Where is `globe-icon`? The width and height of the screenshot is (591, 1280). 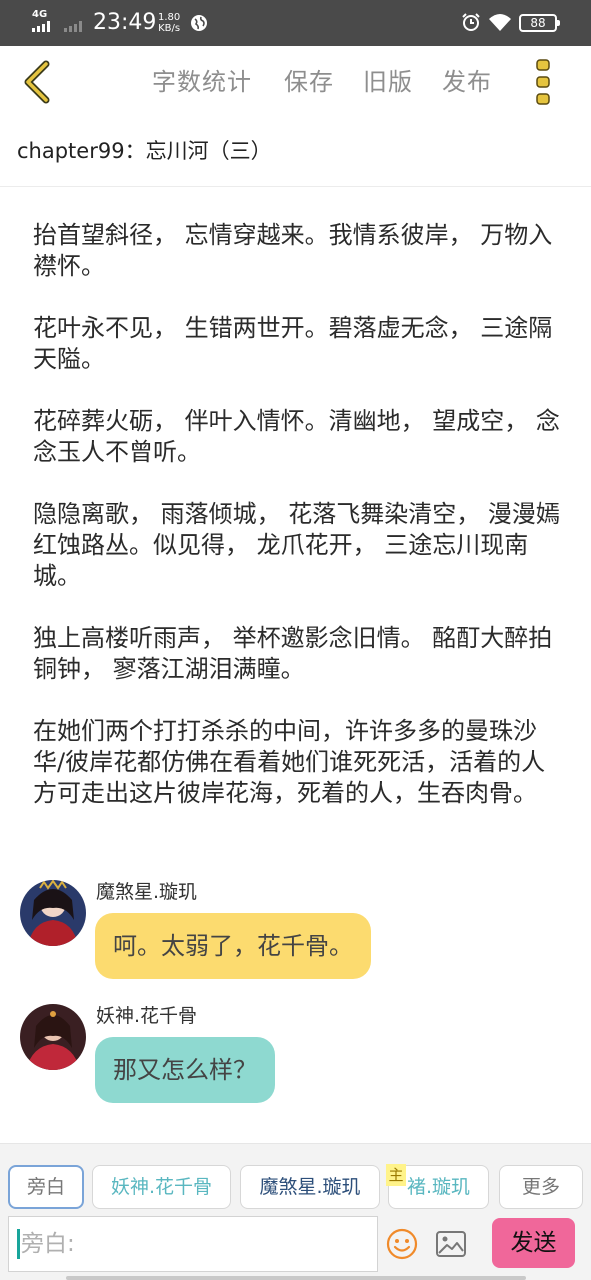 globe-icon is located at coordinates (199, 23).